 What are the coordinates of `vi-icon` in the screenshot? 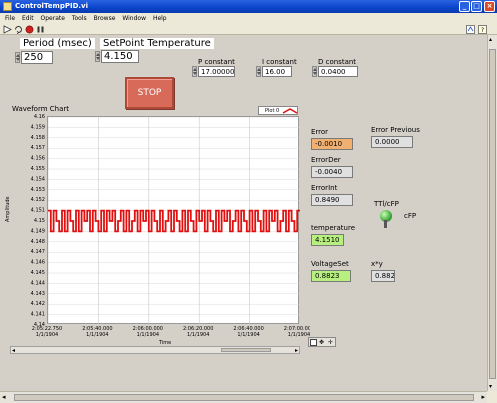 It's located at (470, 29).